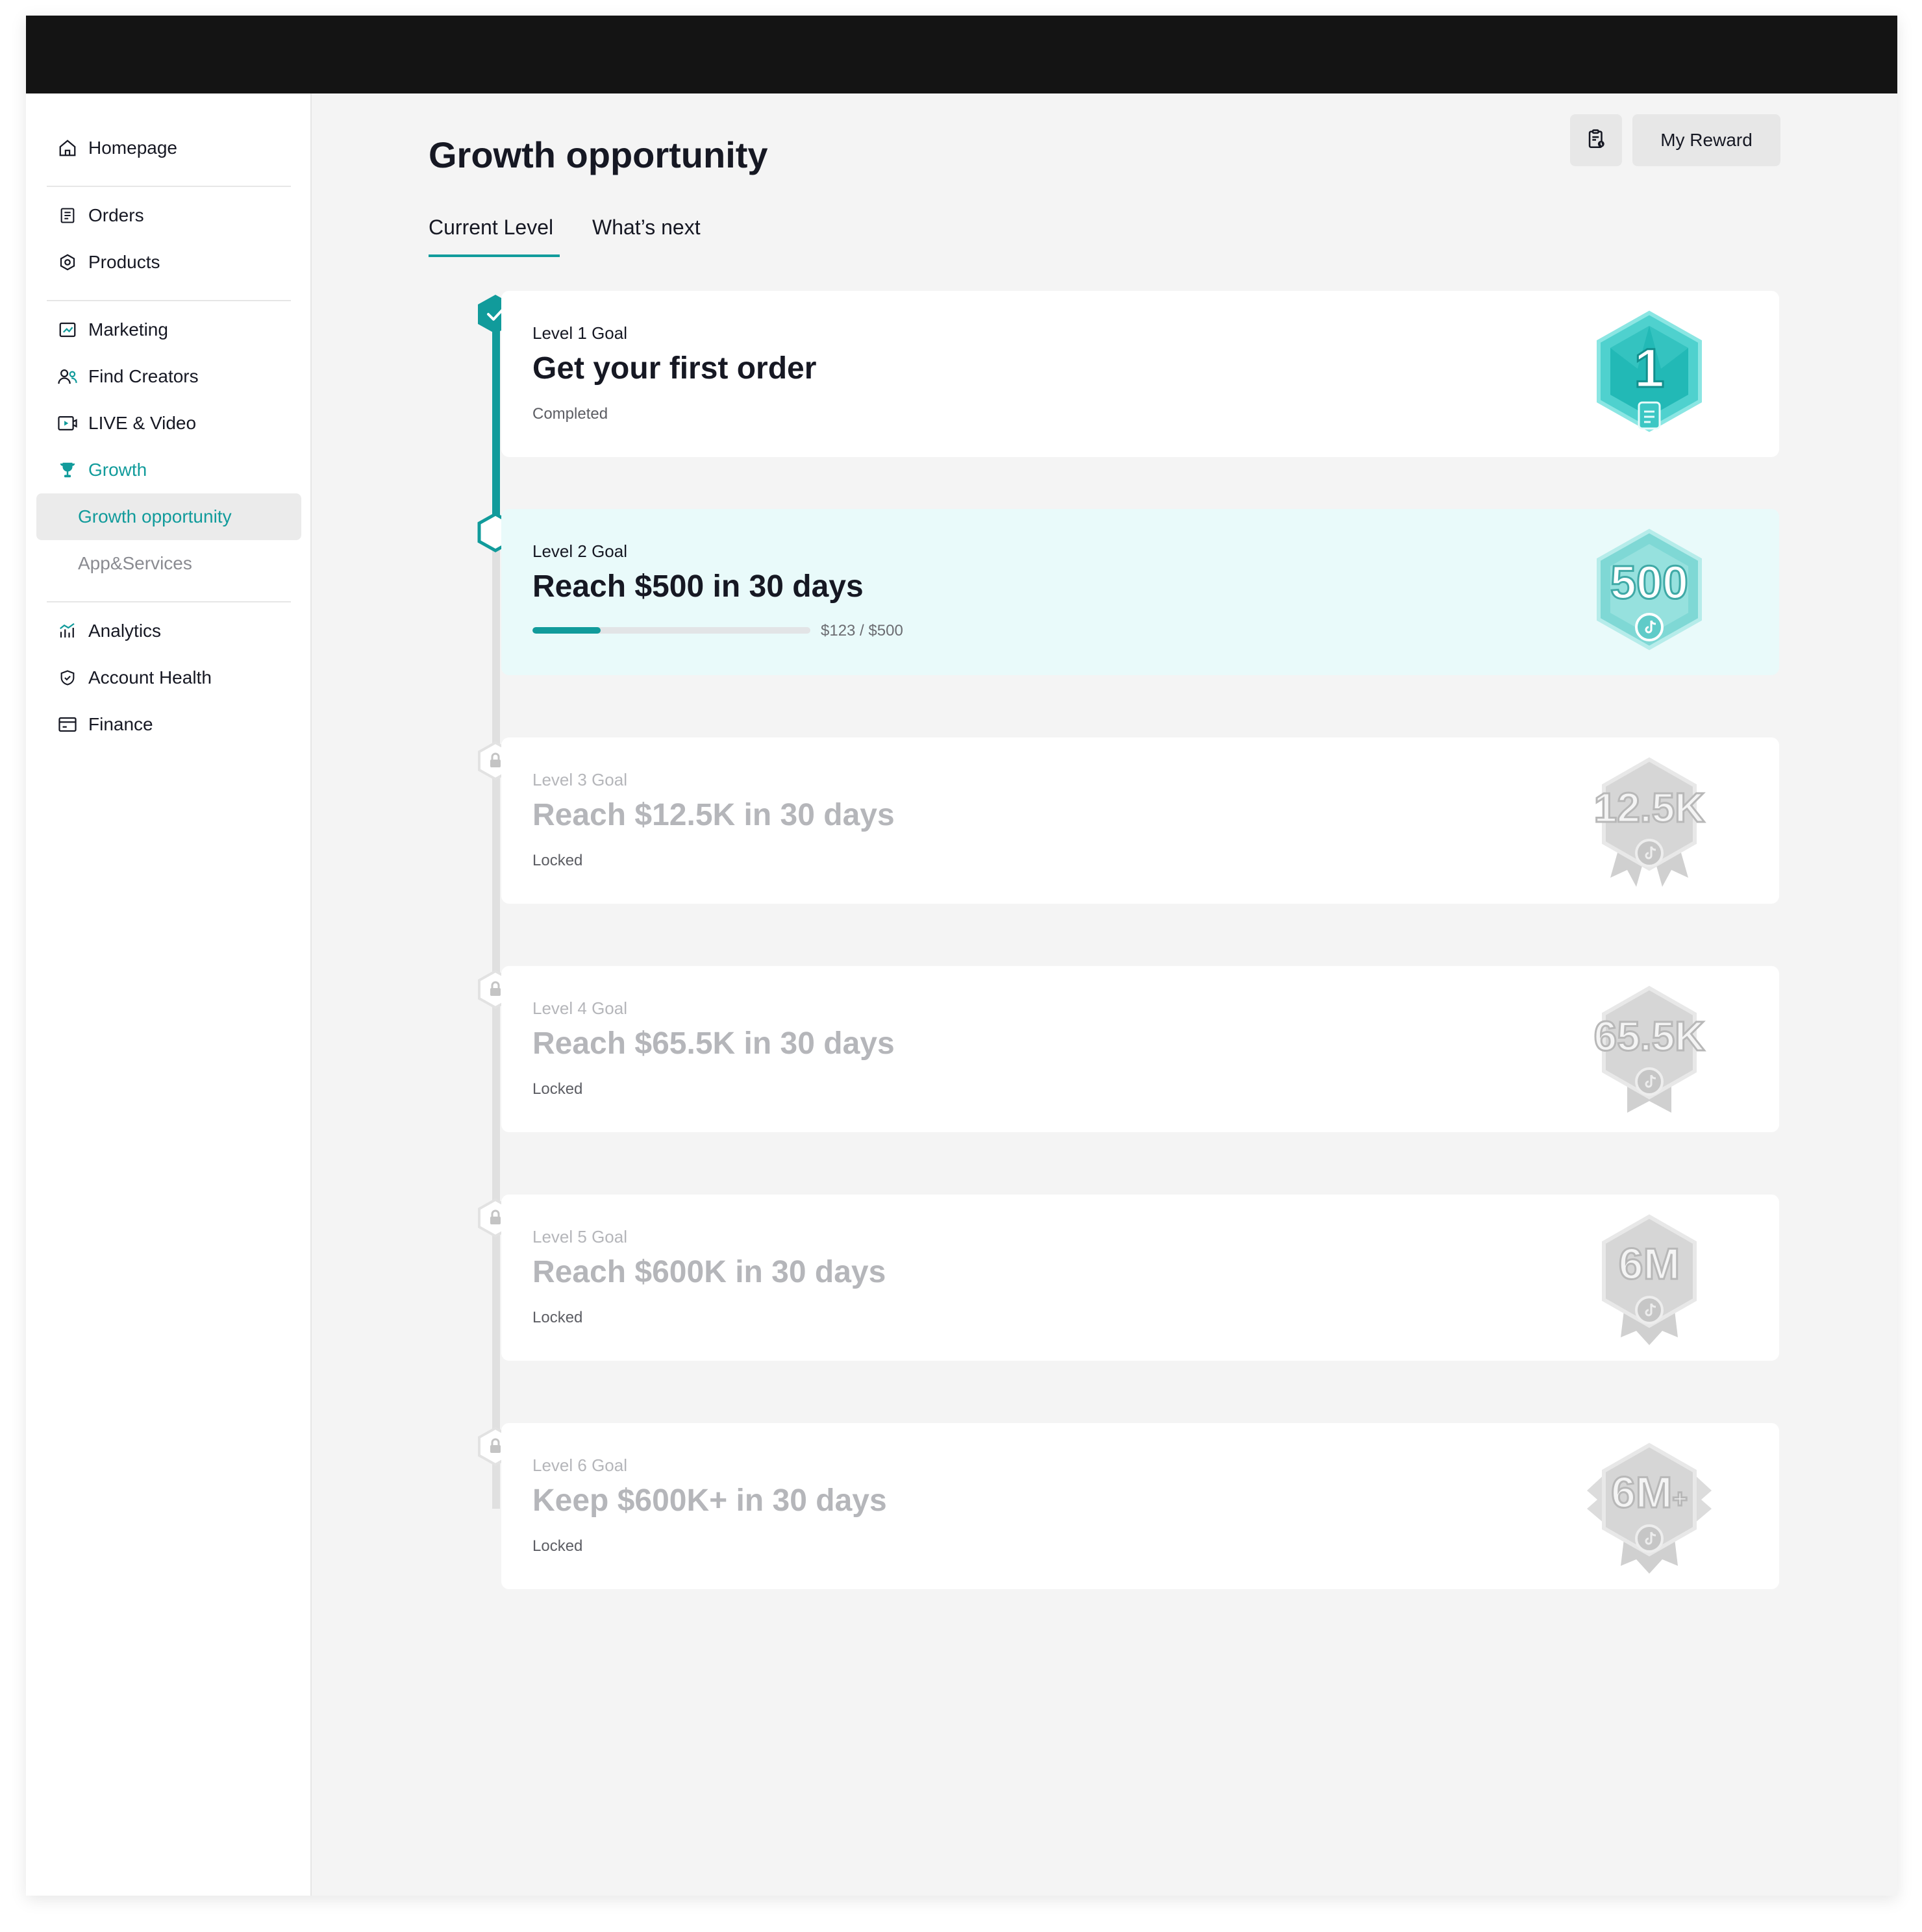 This screenshot has width=1922, height=1932. I want to click on progress-fill, so click(566, 630).